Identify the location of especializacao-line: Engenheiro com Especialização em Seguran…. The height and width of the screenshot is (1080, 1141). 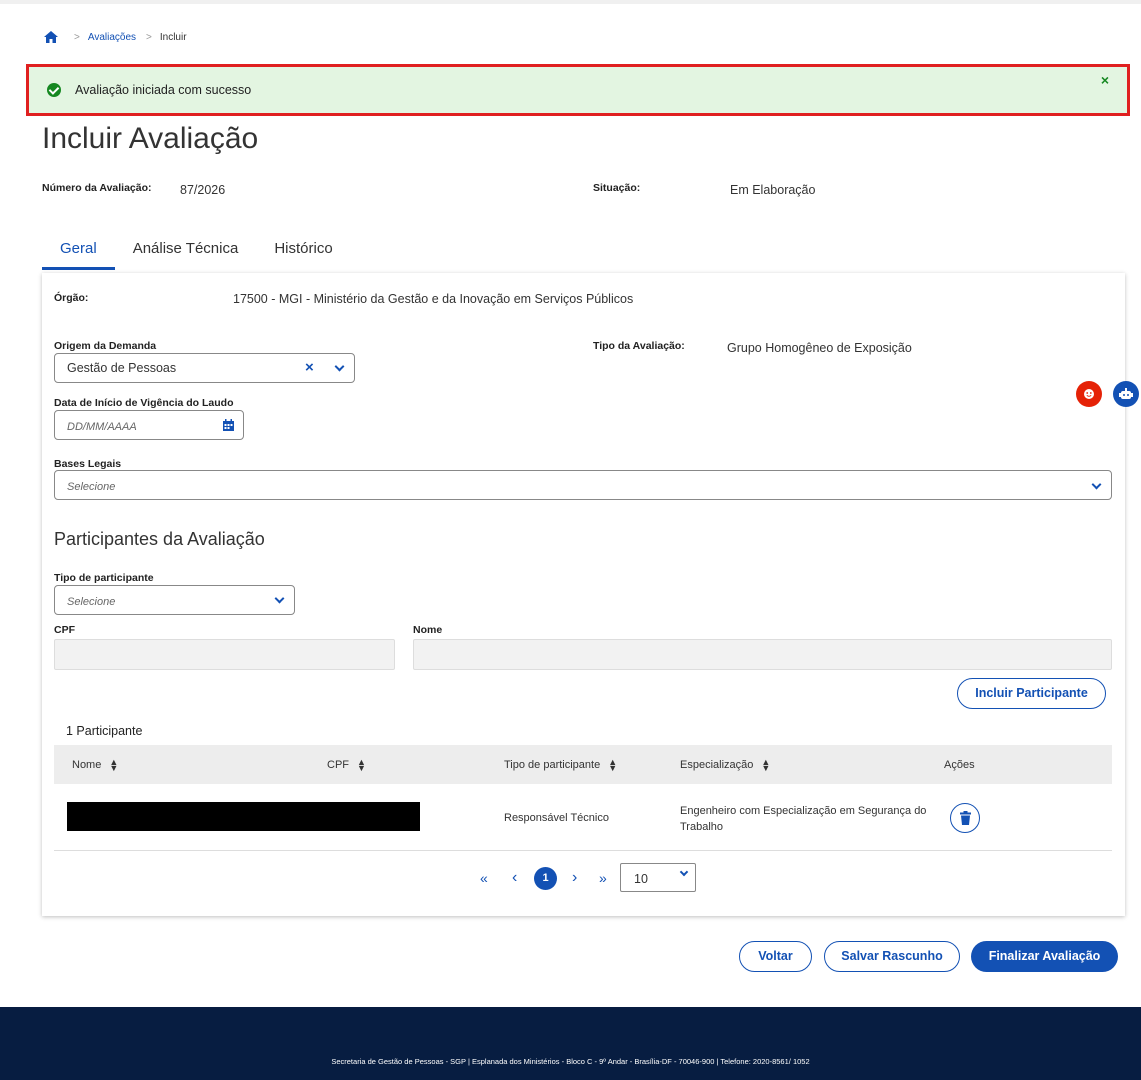
(803, 811).